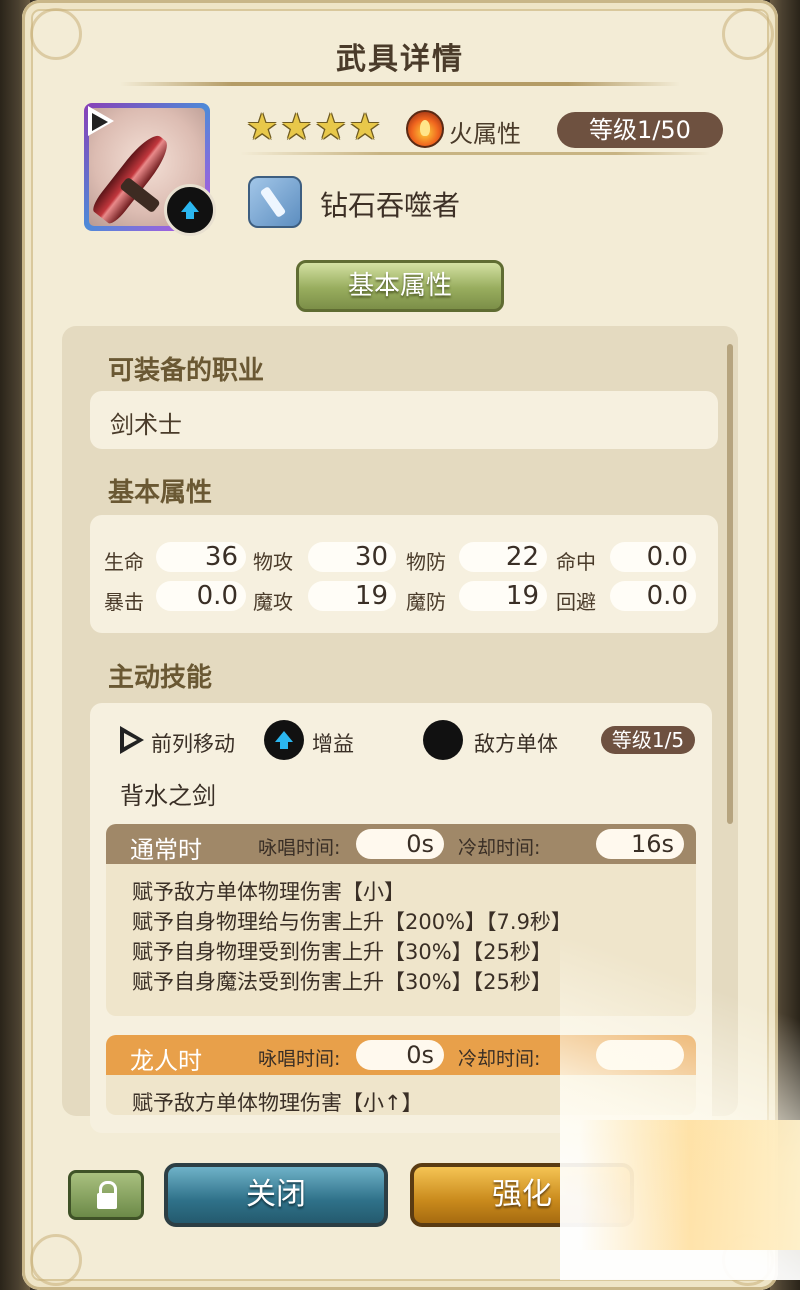  What do you see at coordinates (576, 562) in the screenshot?
I see `stat-label-acc: 命中` at bounding box center [576, 562].